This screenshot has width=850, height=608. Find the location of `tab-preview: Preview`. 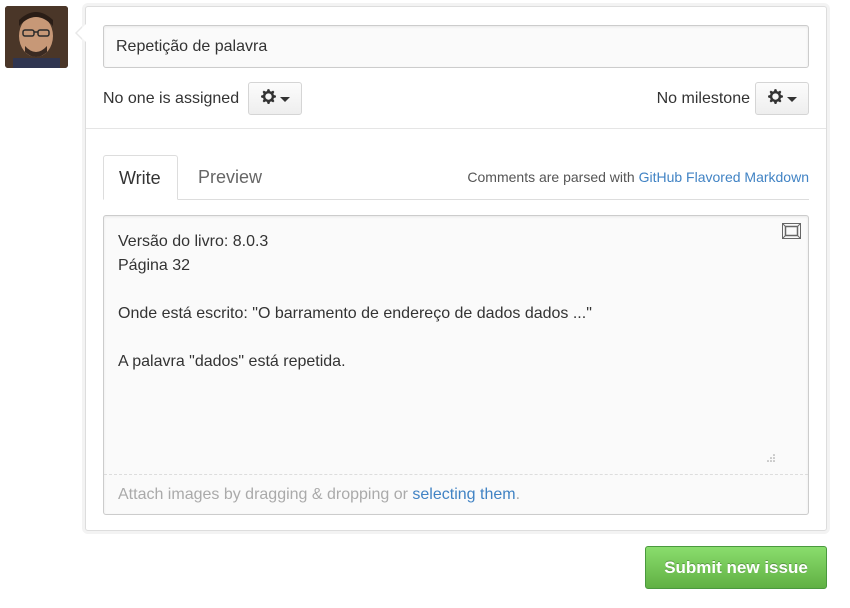

tab-preview: Preview is located at coordinates (230, 177).